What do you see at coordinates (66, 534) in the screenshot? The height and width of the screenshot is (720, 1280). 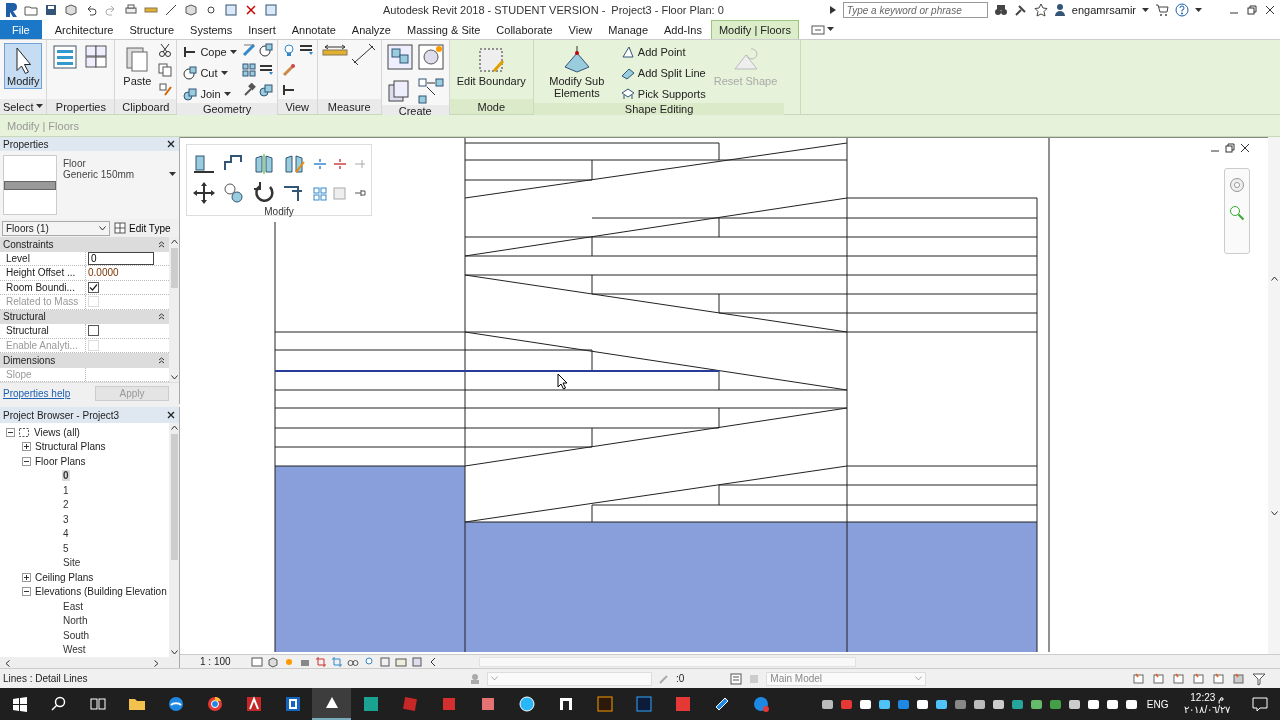 I see `tree-item: 4` at bounding box center [66, 534].